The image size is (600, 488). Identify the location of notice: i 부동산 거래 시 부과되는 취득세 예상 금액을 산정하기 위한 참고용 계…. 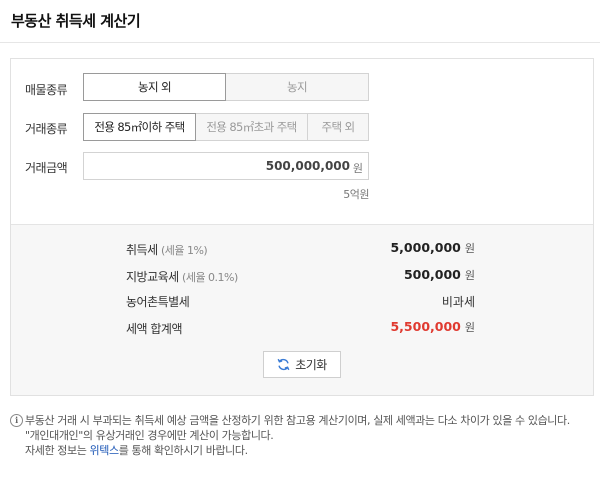
(302, 435).